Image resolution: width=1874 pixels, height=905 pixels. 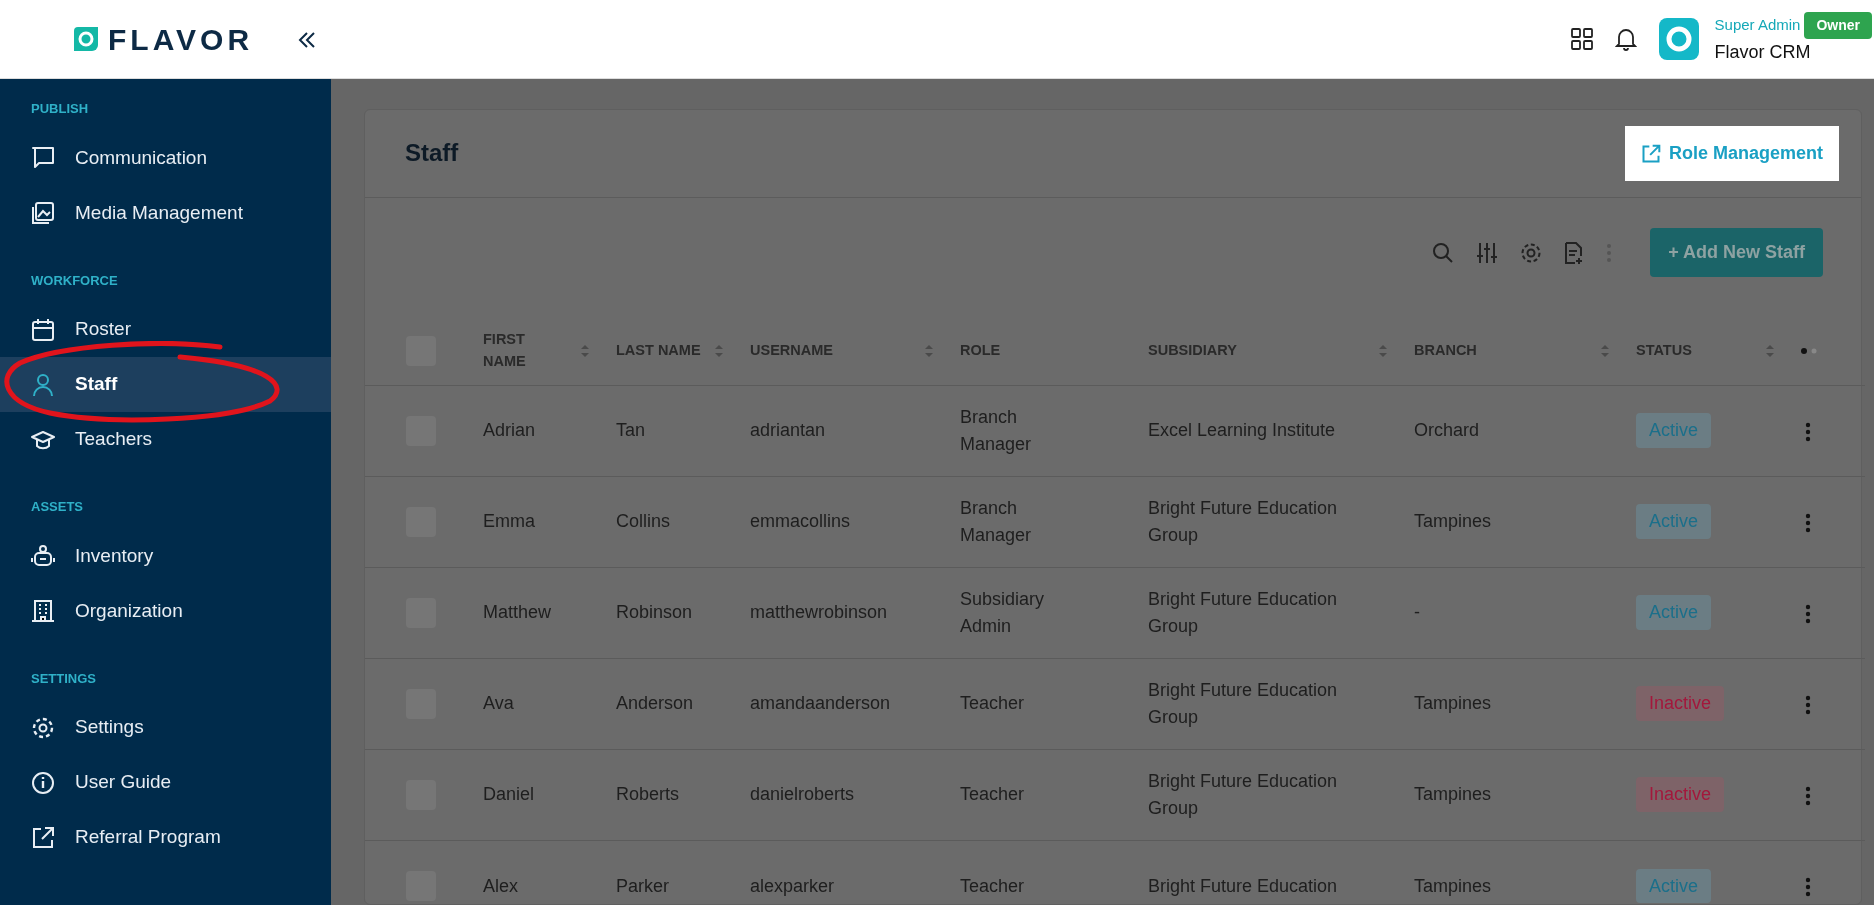 I want to click on table-cell-text: Parker, so click(x=643, y=886).